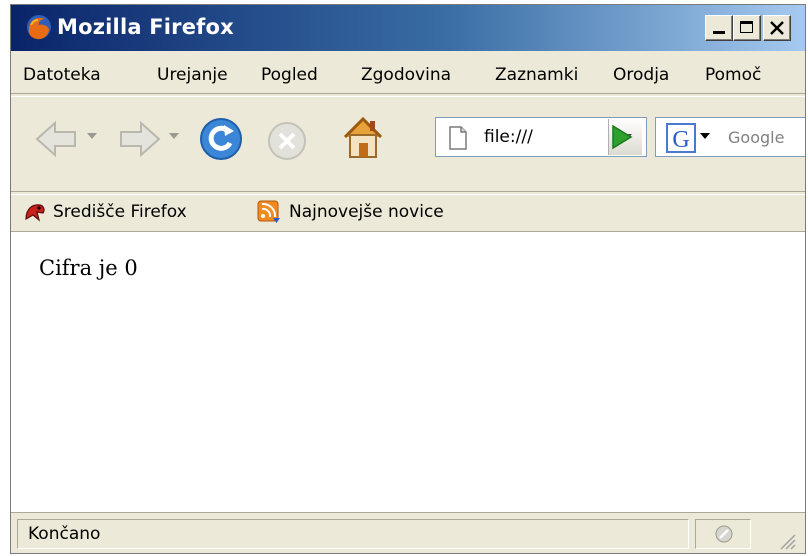  I want to click on close-button, so click(777, 28).